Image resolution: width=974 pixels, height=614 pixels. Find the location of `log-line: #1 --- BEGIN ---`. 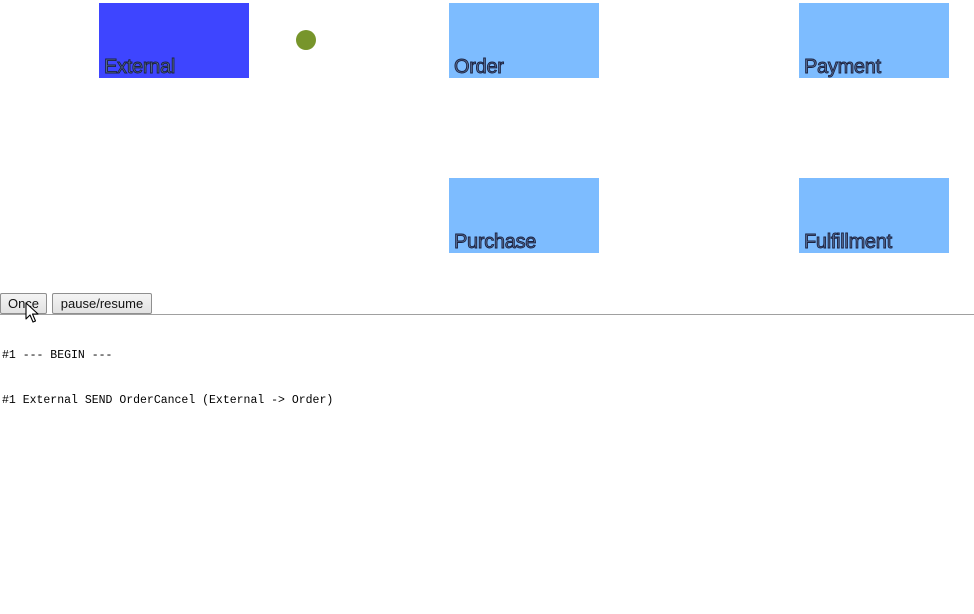

log-line: #1 --- BEGIN --- is located at coordinates (57, 355).